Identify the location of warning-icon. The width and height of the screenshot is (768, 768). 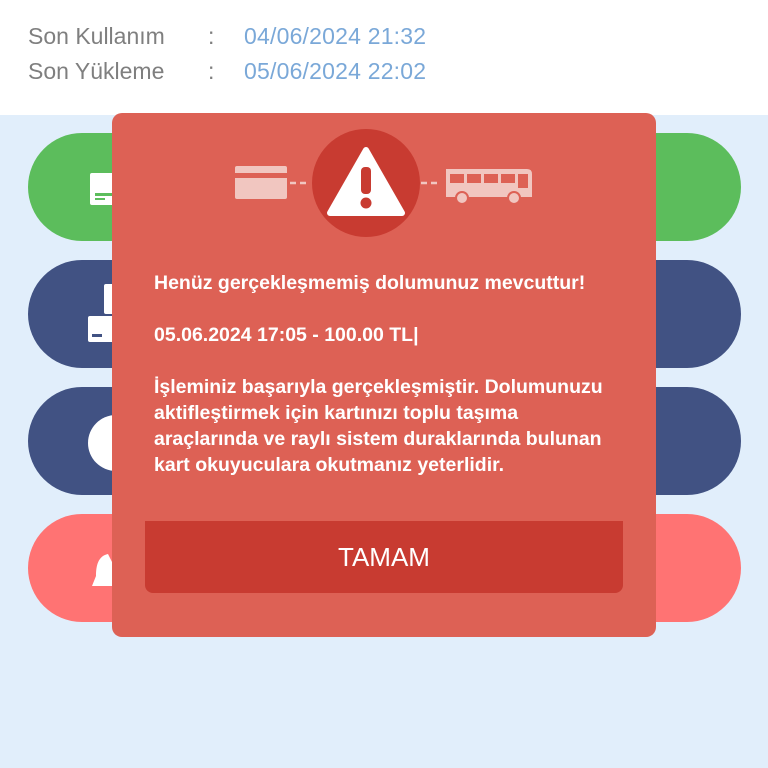
(366, 183).